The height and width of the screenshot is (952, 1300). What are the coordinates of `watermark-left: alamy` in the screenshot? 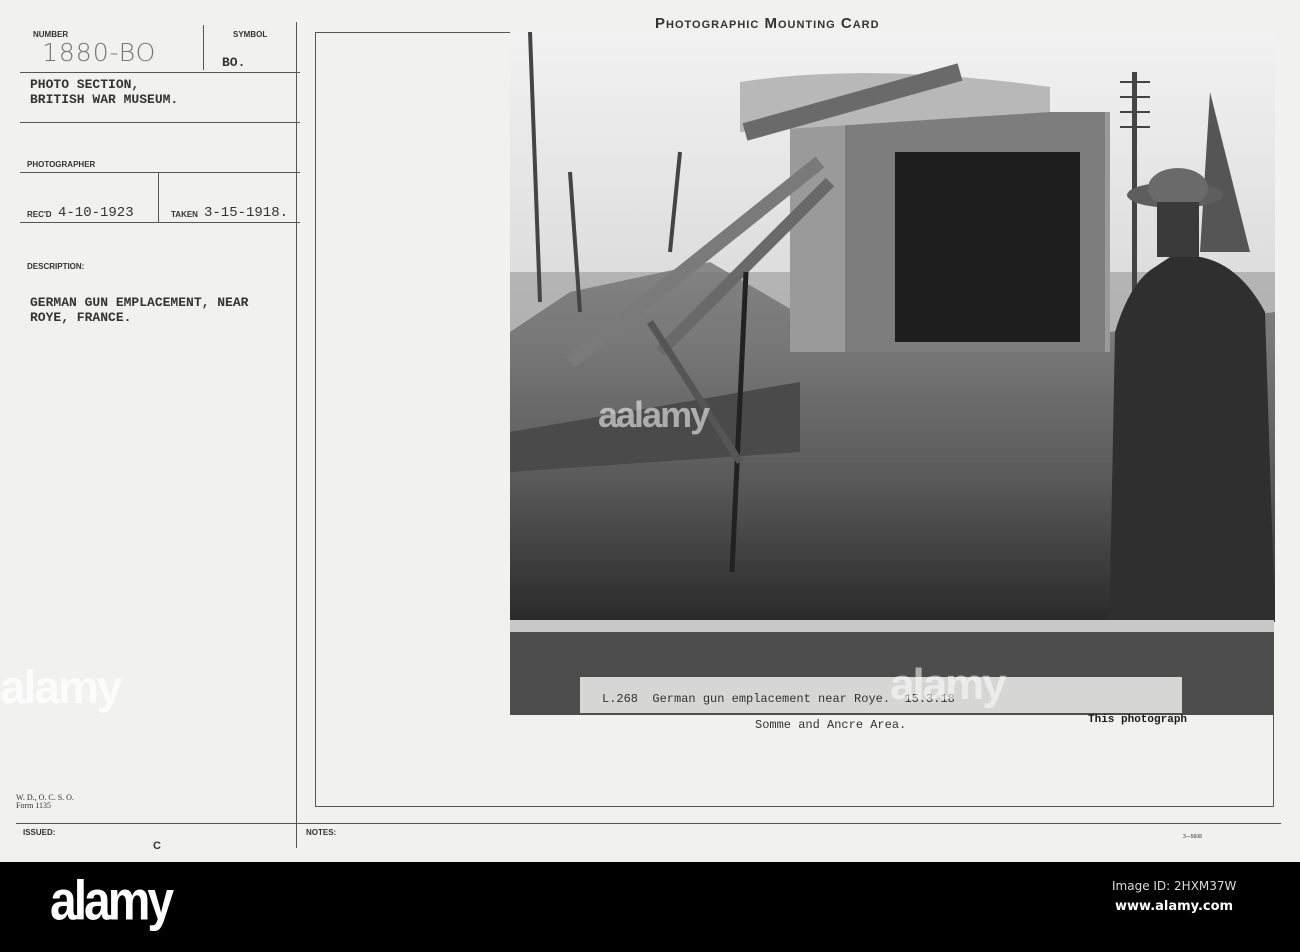 It's located at (61, 687).